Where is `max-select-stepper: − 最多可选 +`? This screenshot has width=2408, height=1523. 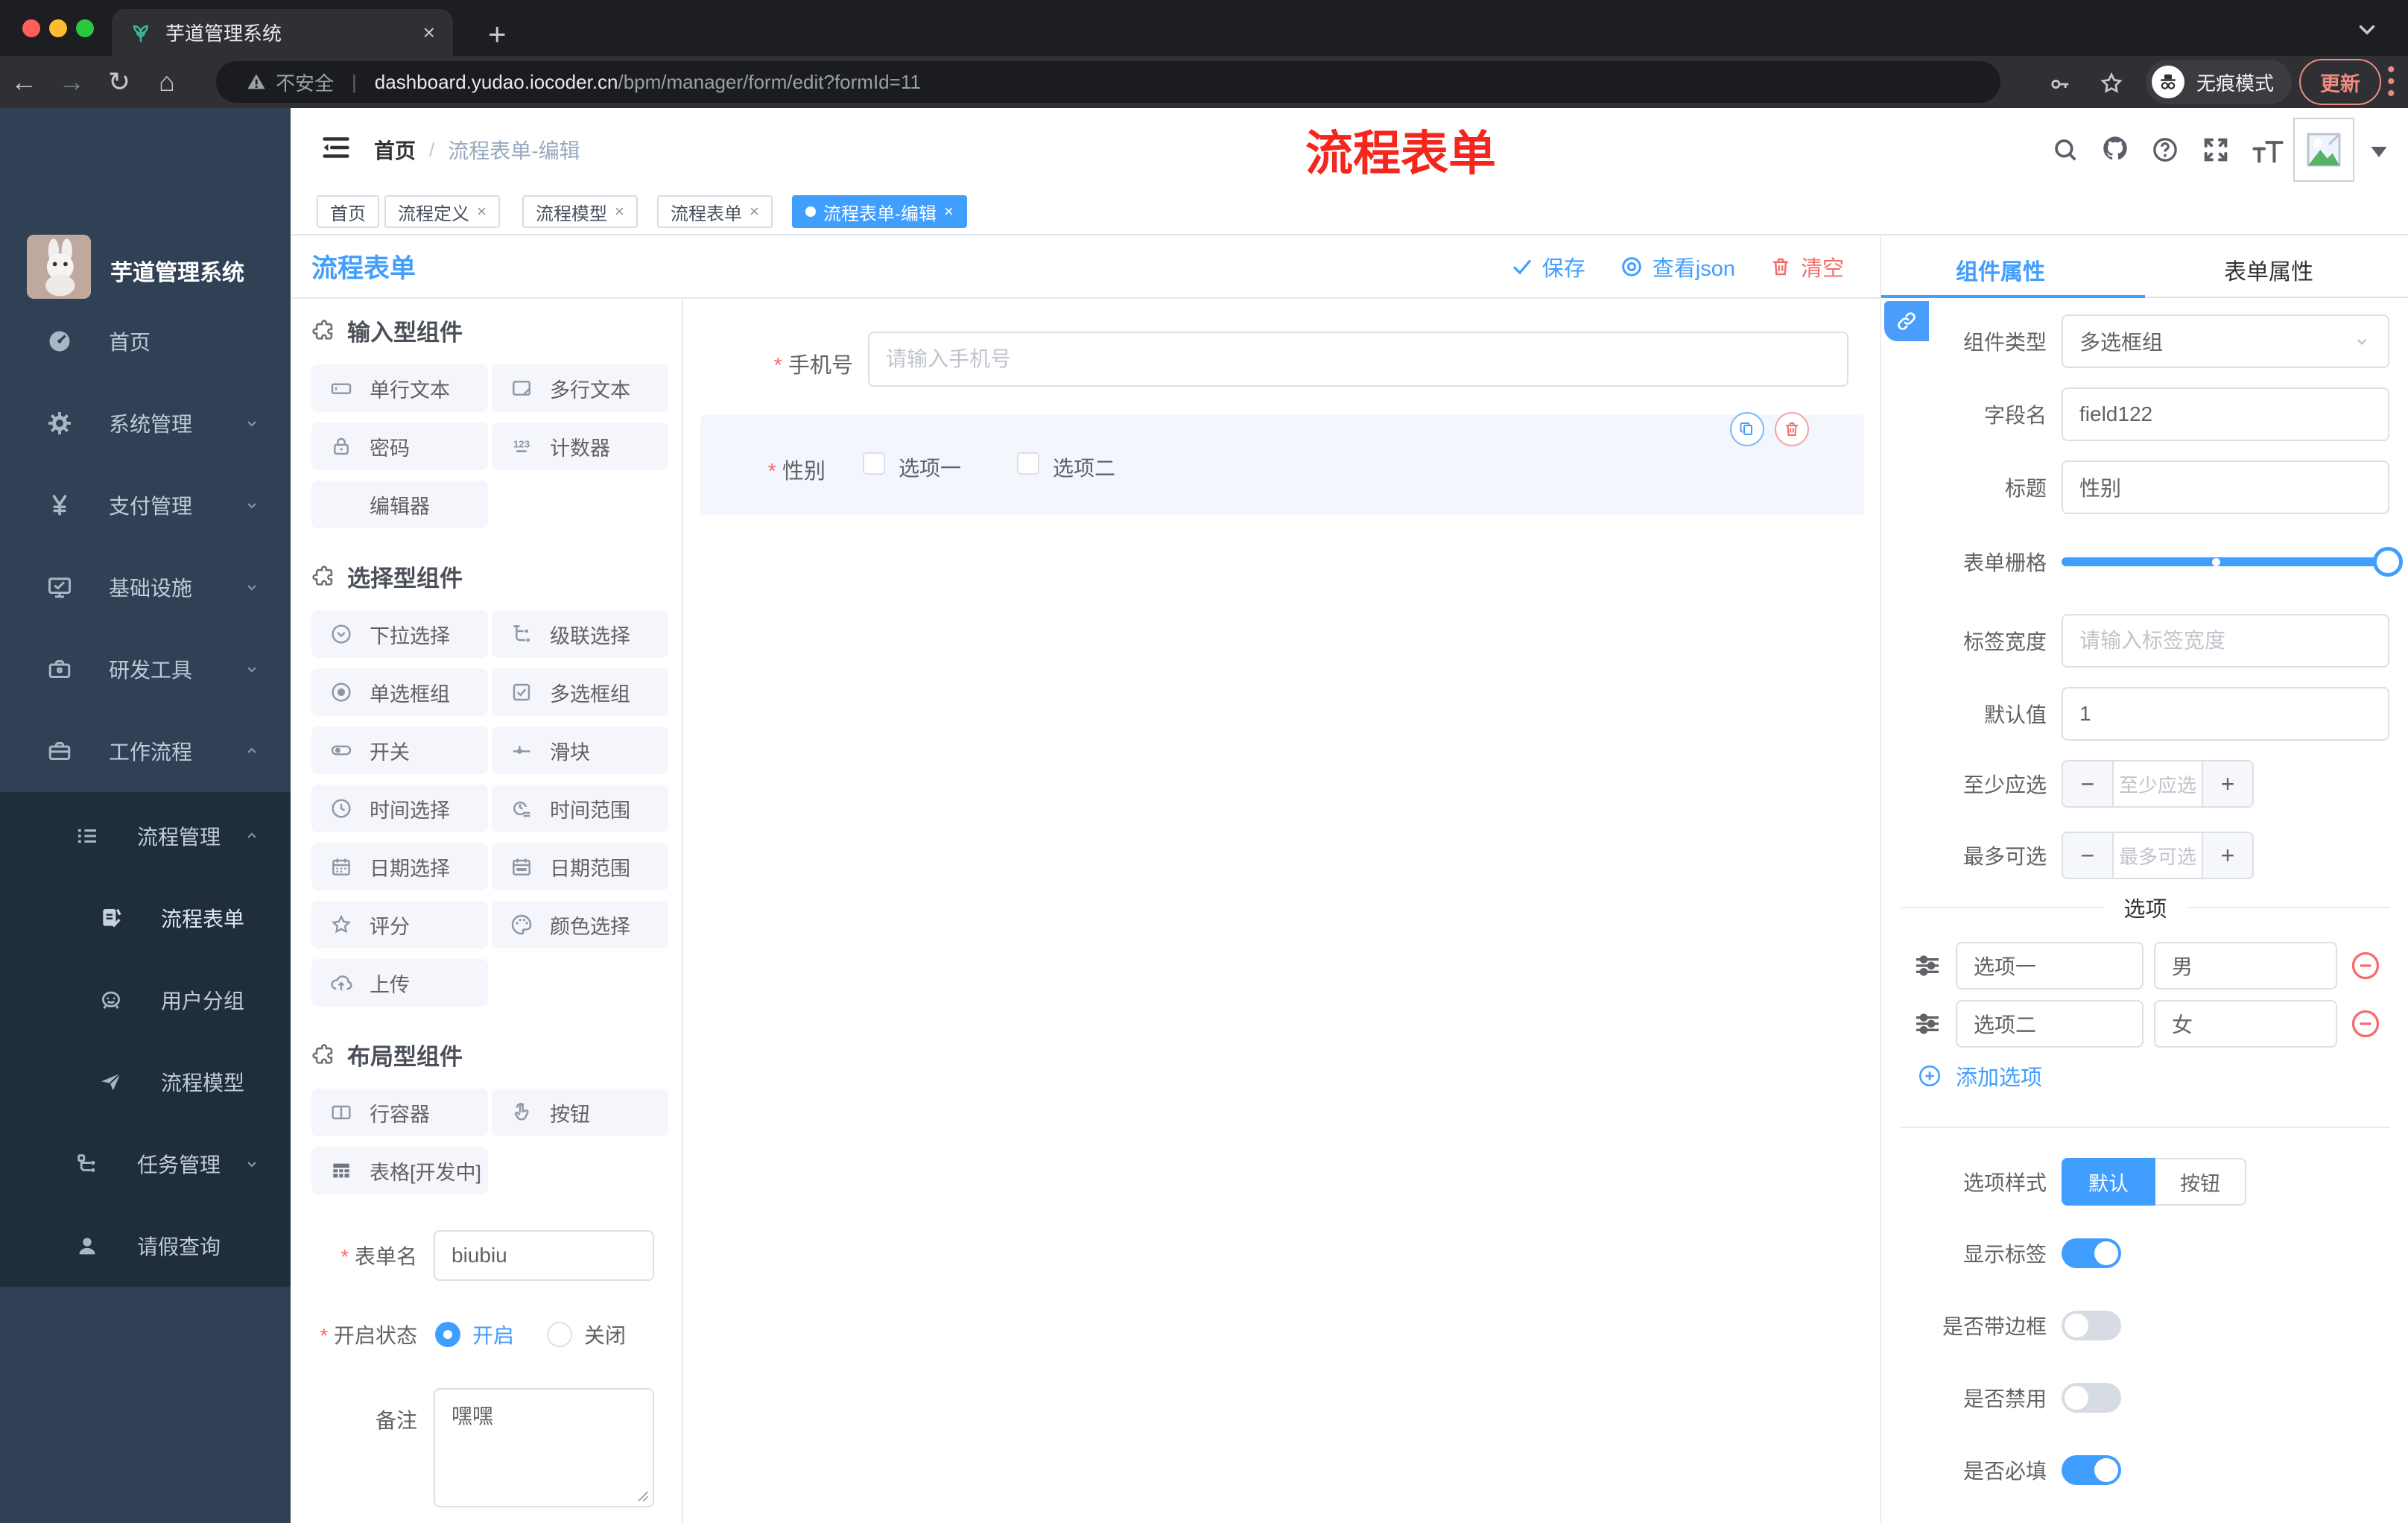 max-select-stepper: − 最多可选 + is located at coordinates (2158, 856).